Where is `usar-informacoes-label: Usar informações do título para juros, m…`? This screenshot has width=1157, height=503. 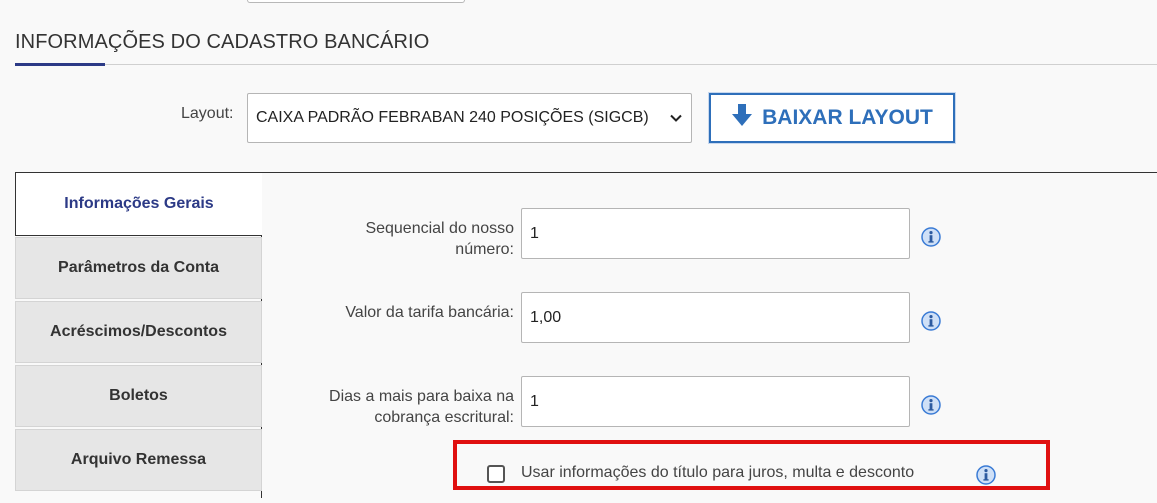 usar-informacoes-label: Usar informações do título para juros, m… is located at coordinates (717, 473).